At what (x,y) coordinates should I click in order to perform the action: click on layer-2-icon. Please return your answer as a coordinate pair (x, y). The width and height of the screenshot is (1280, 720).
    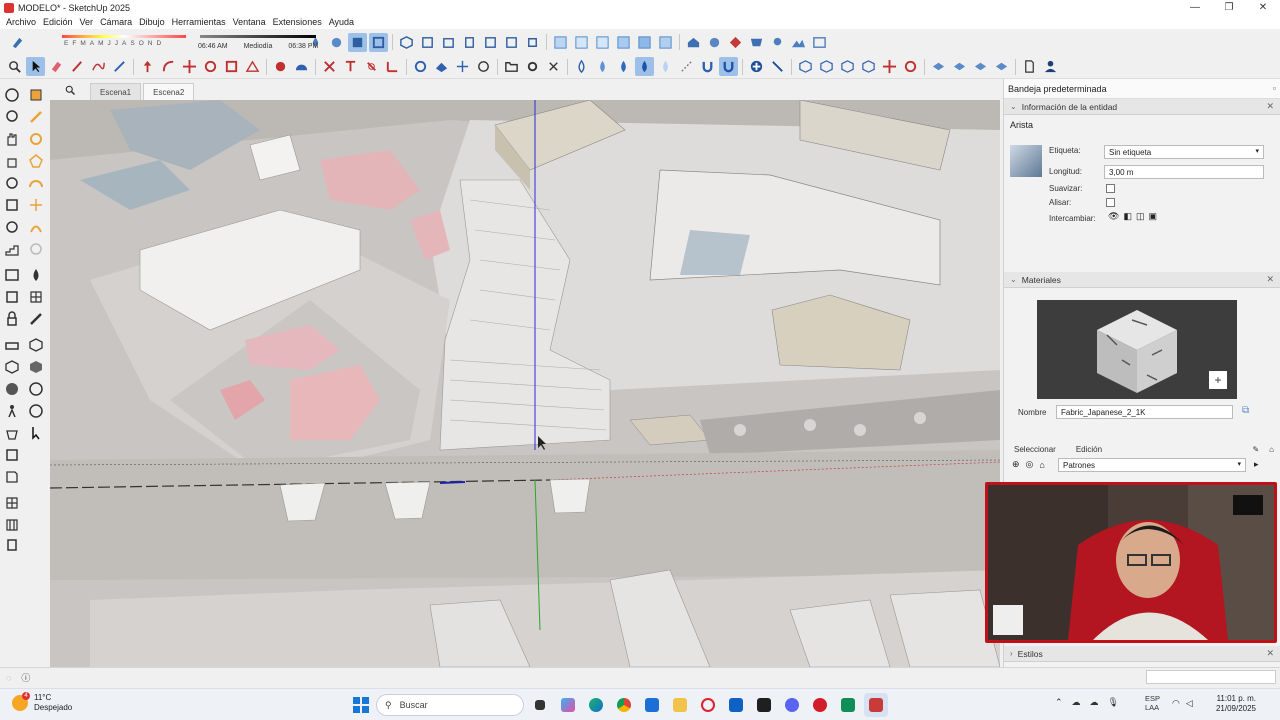
    Looking at the image, I should click on (959, 66).